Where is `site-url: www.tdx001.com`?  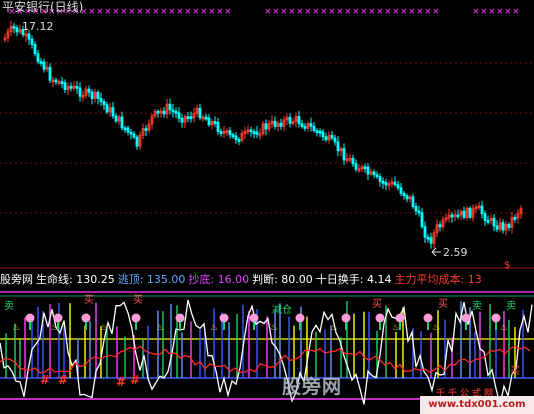 site-url: www.tdx001.com is located at coordinates (477, 405).